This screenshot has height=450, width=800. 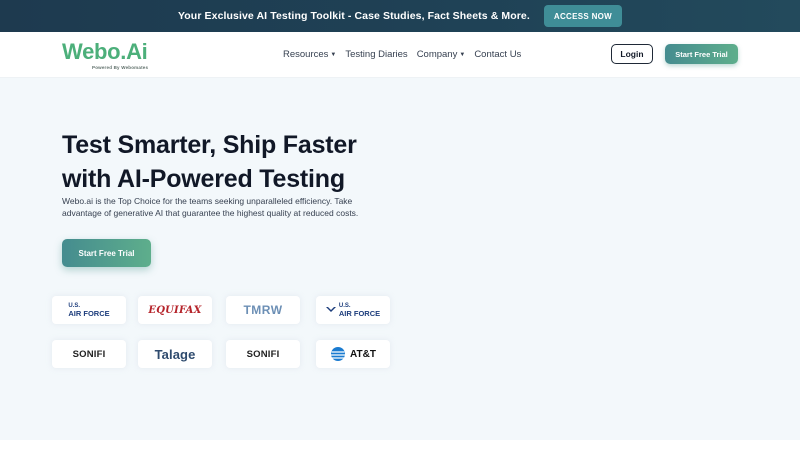 I want to click on client-logo-att: AT&T, so click(x=353, y=354).